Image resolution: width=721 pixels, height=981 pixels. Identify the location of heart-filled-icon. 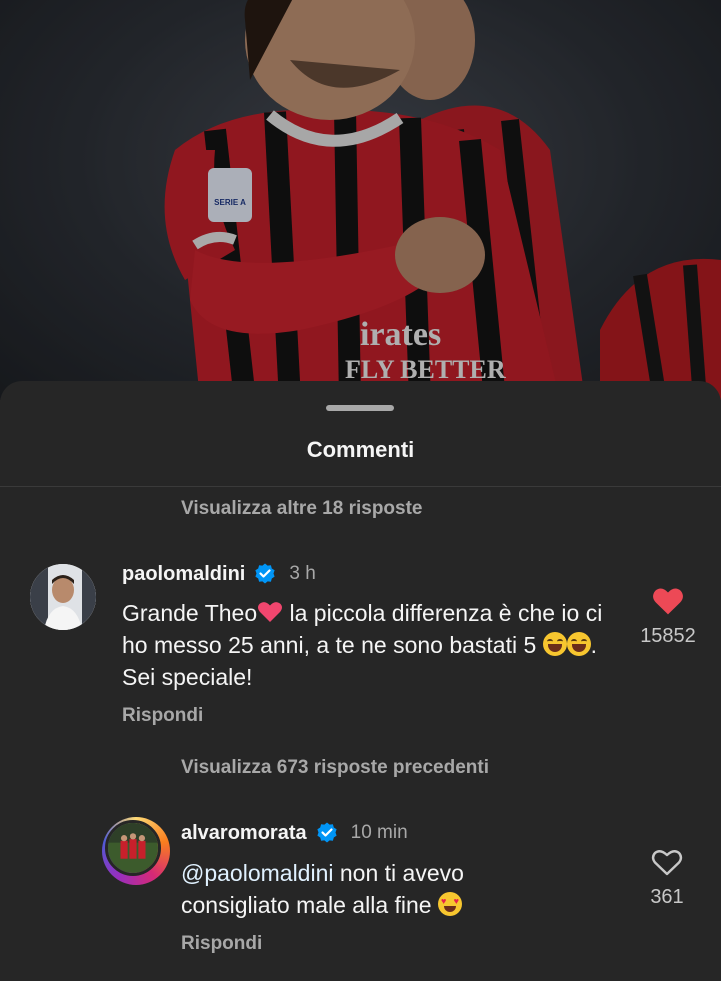
(668, 601).